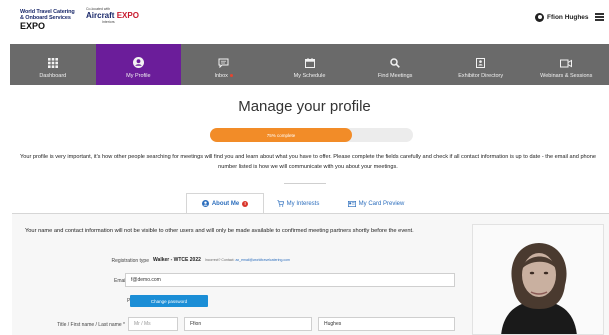 Image resolution: width=609 pixels, height=335 pixels. I want to click on profile-tabs: About Me ! My Interests My Card Preview, so click(303, 203).